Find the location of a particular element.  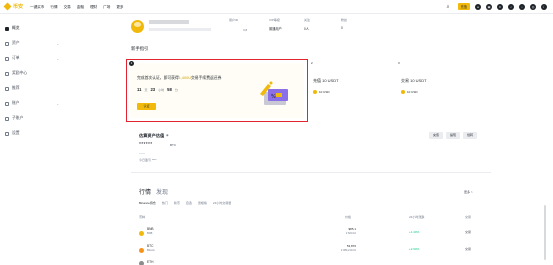

brand-name: 币安 is located at coordinates (18, 7).